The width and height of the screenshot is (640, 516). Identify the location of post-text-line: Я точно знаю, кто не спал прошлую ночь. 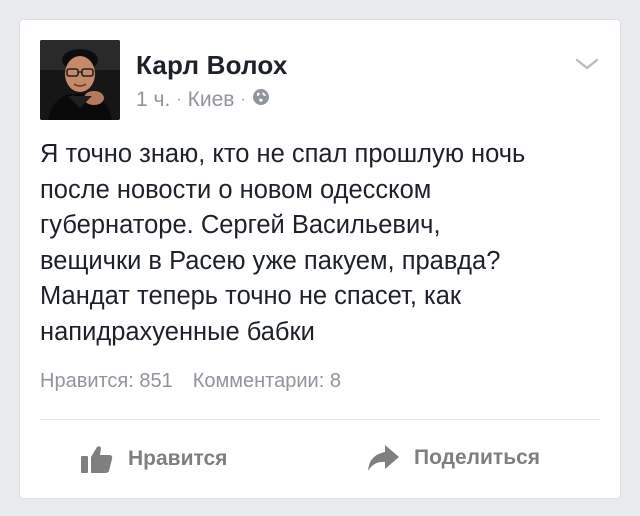
(283, 154).